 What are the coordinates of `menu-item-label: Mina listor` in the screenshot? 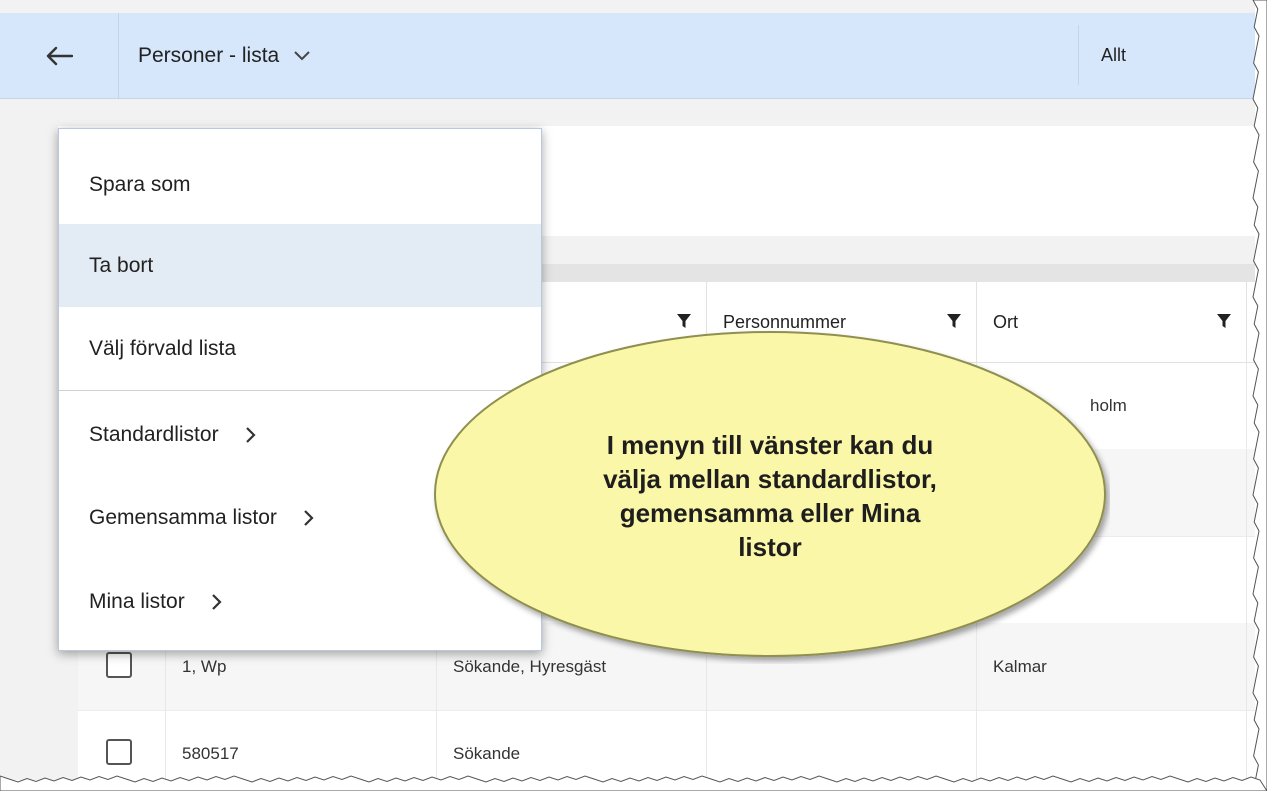 It's located at (137, 601).